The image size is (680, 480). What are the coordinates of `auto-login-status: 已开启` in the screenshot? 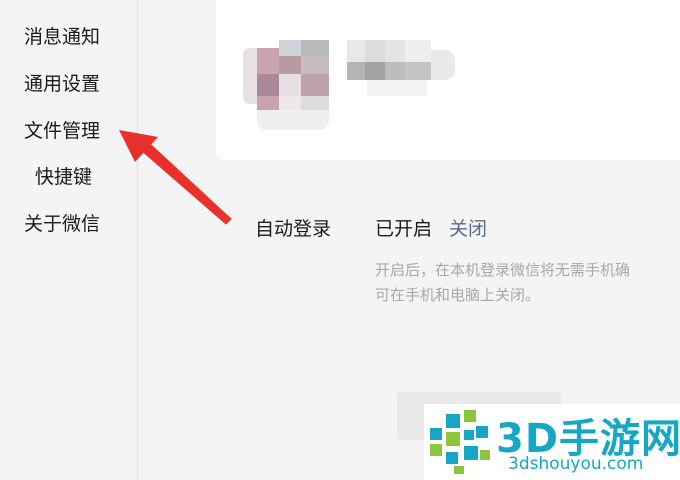 It's located at (404, 229).